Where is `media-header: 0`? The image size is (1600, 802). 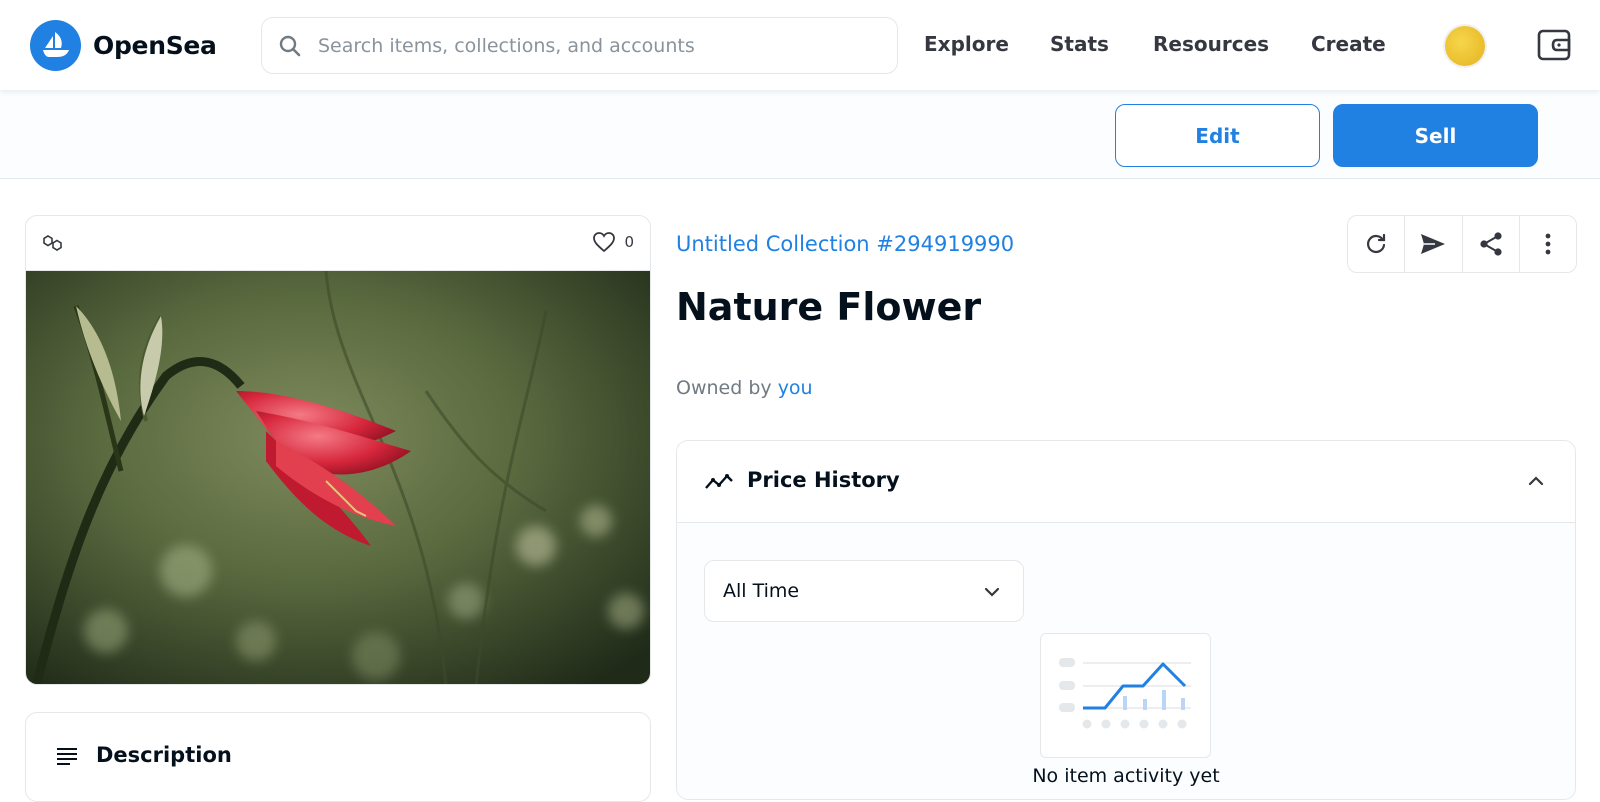
media-header: 0 is located at coordinates (338, 243).